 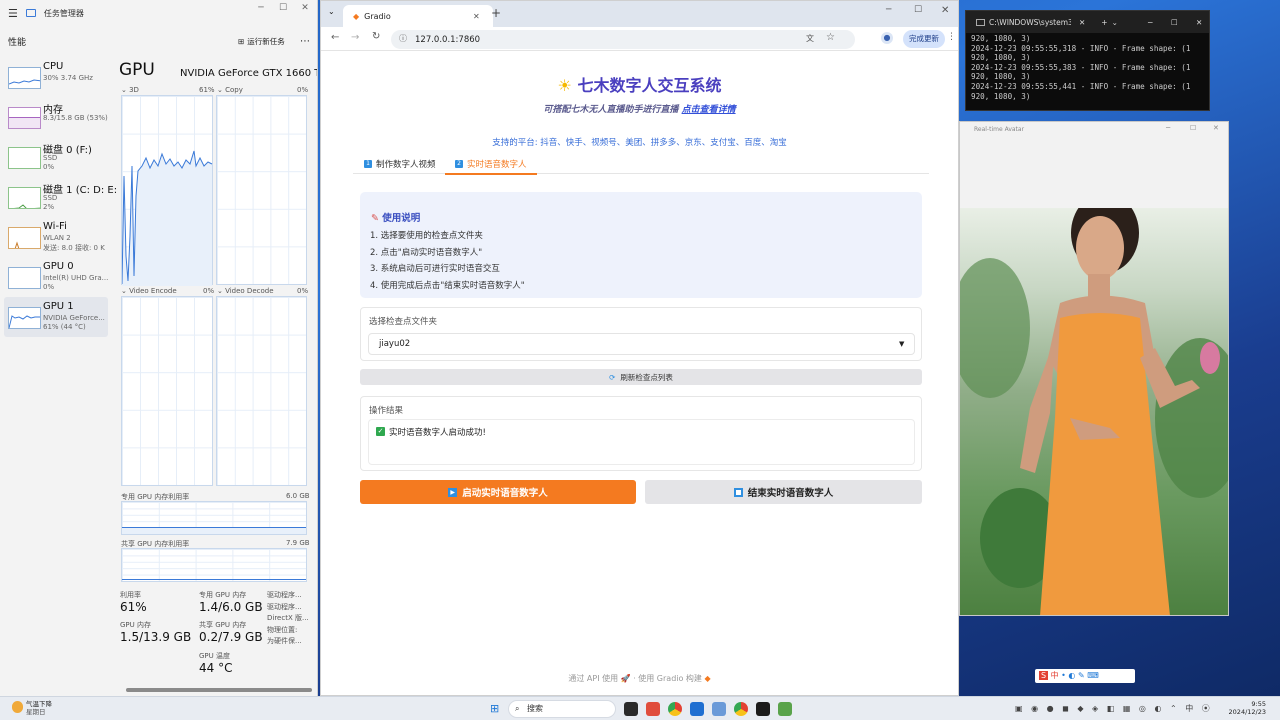 What do you see at coordinates (56, 157) in the screenshot?
I see `sidebar-item-disk0: 磁盘 0 (F:) SSD 0%` at bounding box center [56, 157].